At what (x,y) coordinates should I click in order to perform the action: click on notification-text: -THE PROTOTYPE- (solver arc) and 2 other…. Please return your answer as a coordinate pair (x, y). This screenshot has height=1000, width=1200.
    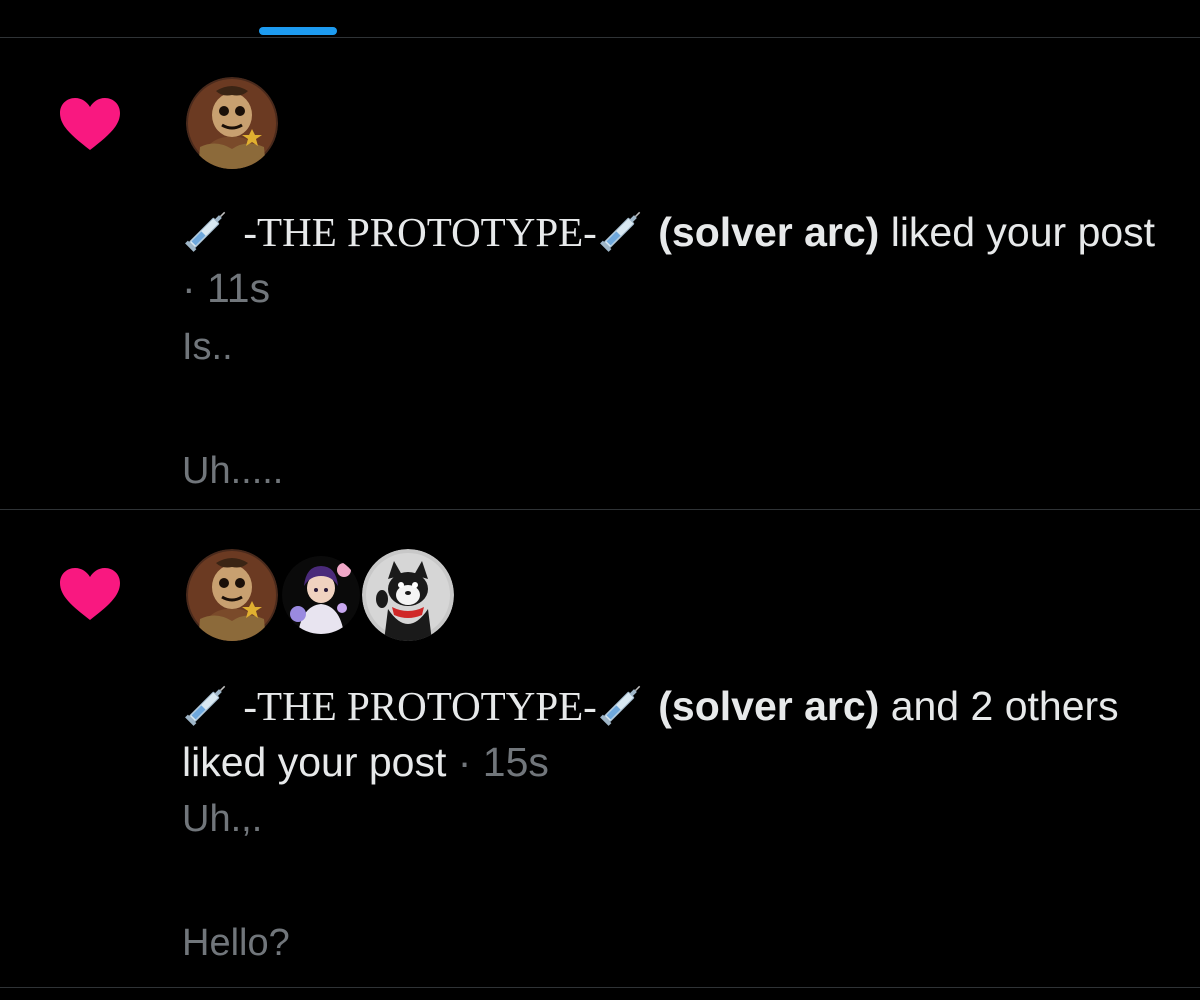
    Looking at the image, I should click on (677, 734).